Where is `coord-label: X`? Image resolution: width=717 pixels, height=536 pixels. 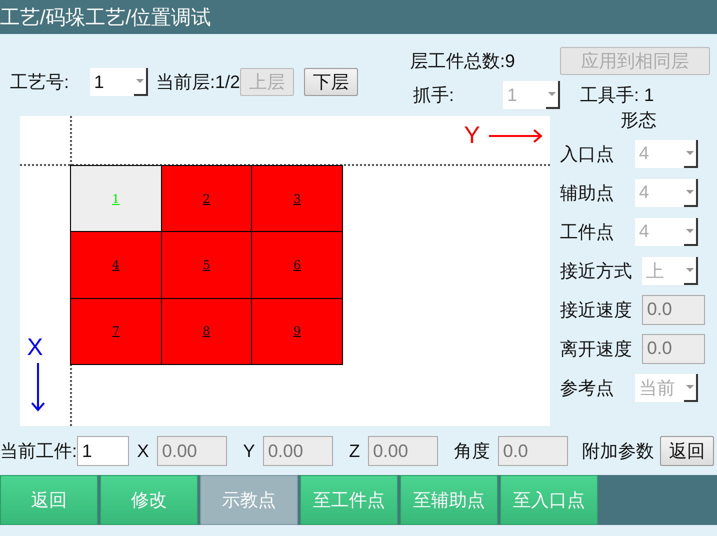 coord-label: X is located at coordinates (143, 451).